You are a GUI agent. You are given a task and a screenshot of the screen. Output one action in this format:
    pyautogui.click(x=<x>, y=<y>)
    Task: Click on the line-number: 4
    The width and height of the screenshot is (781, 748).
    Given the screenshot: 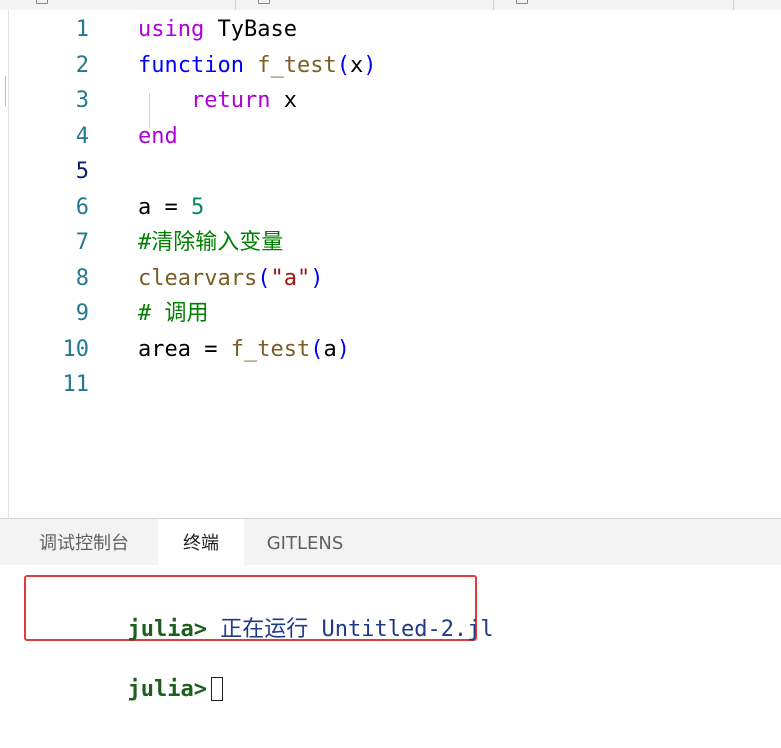 What is the action you would take?
    pyautogui.click(x=82, y=136)
    